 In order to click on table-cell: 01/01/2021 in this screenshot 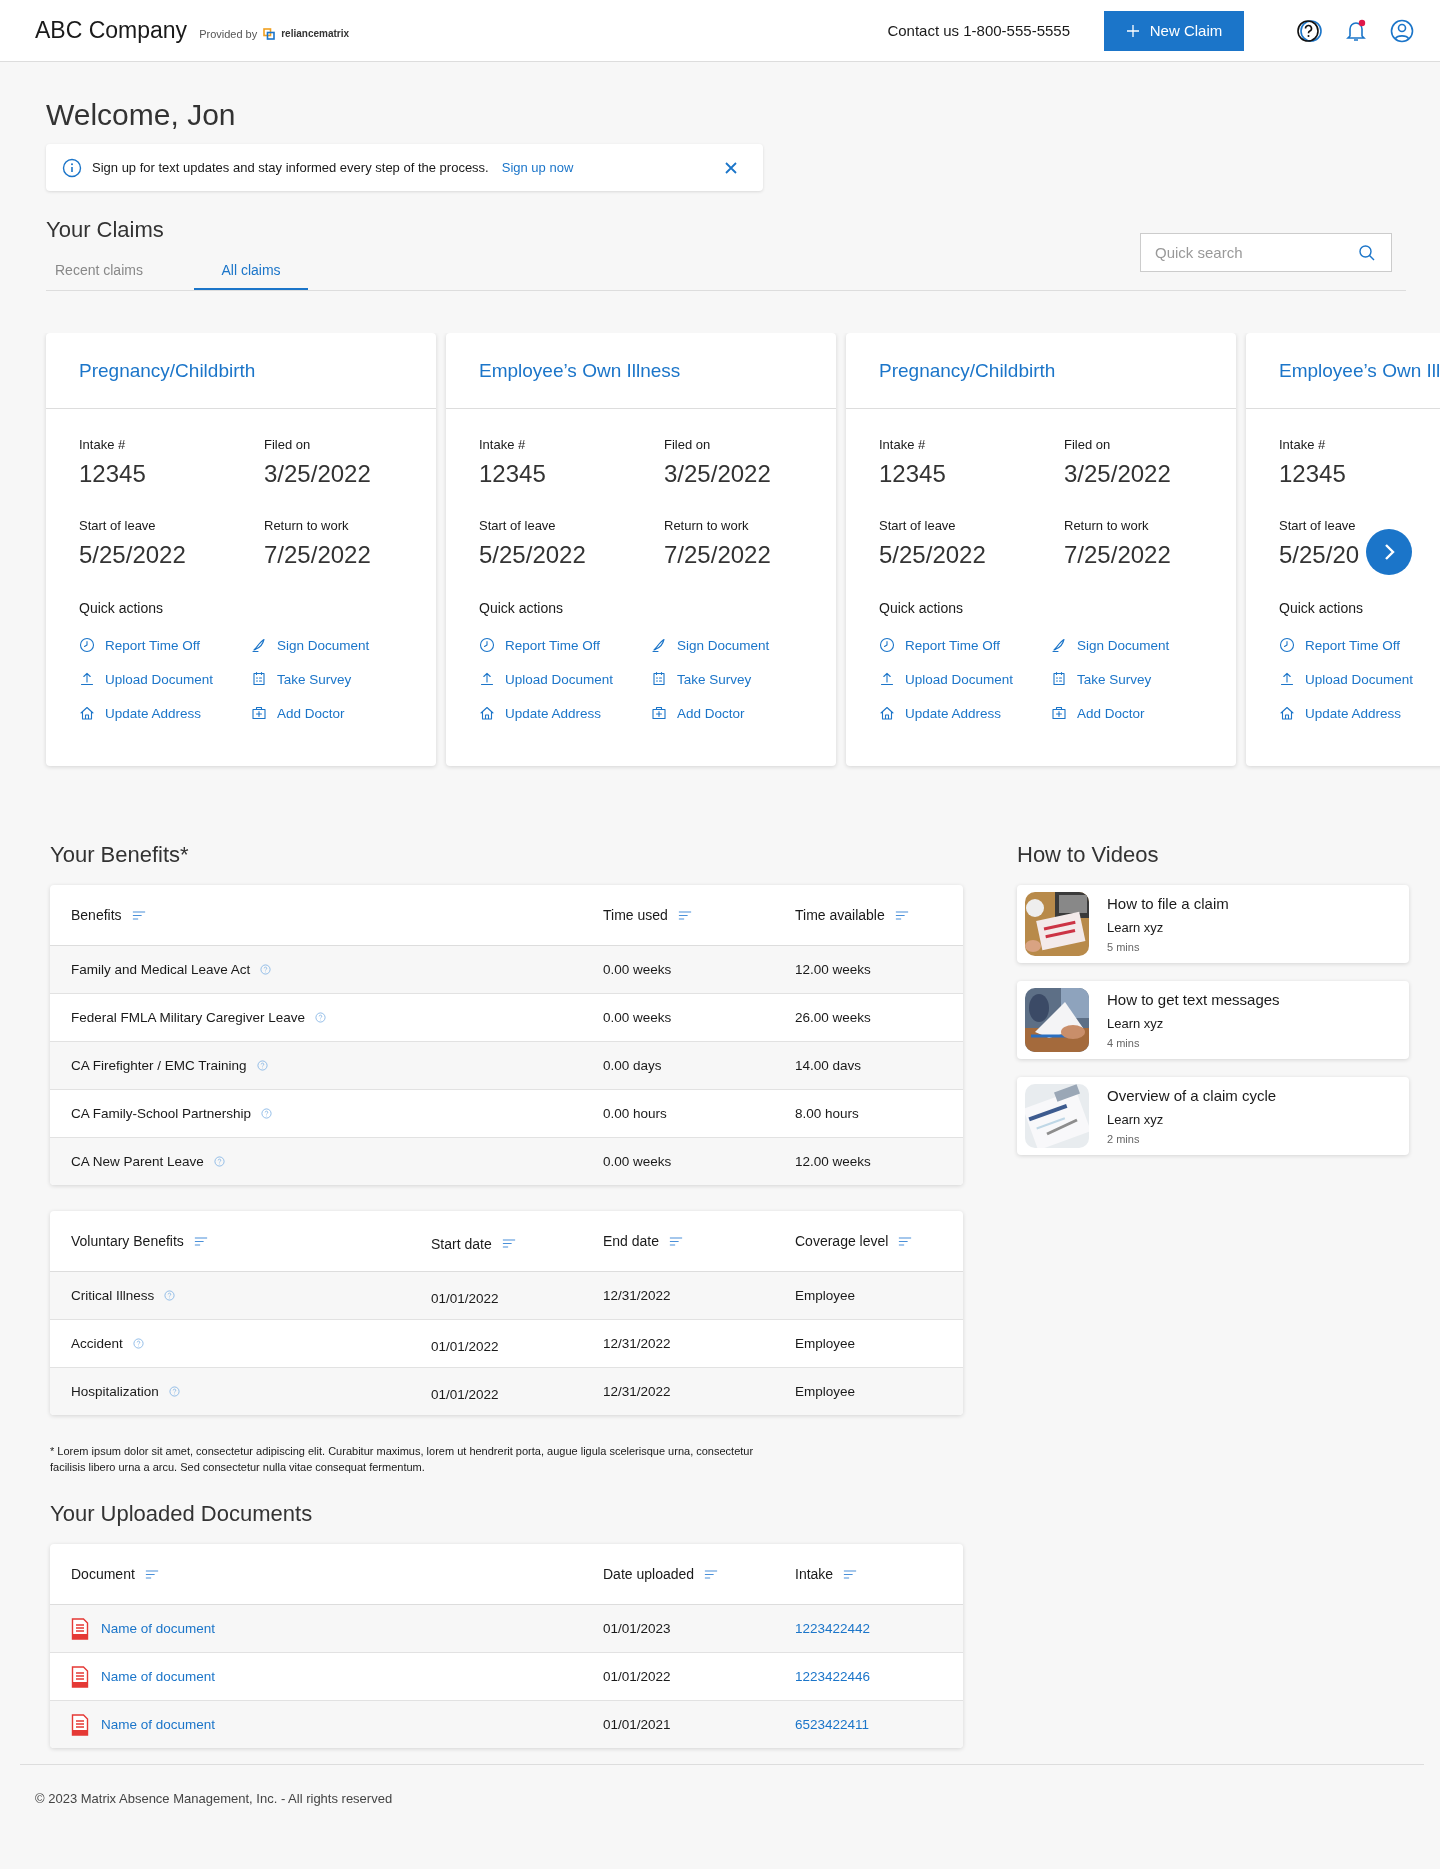, I will do `click(637, 1724)`.